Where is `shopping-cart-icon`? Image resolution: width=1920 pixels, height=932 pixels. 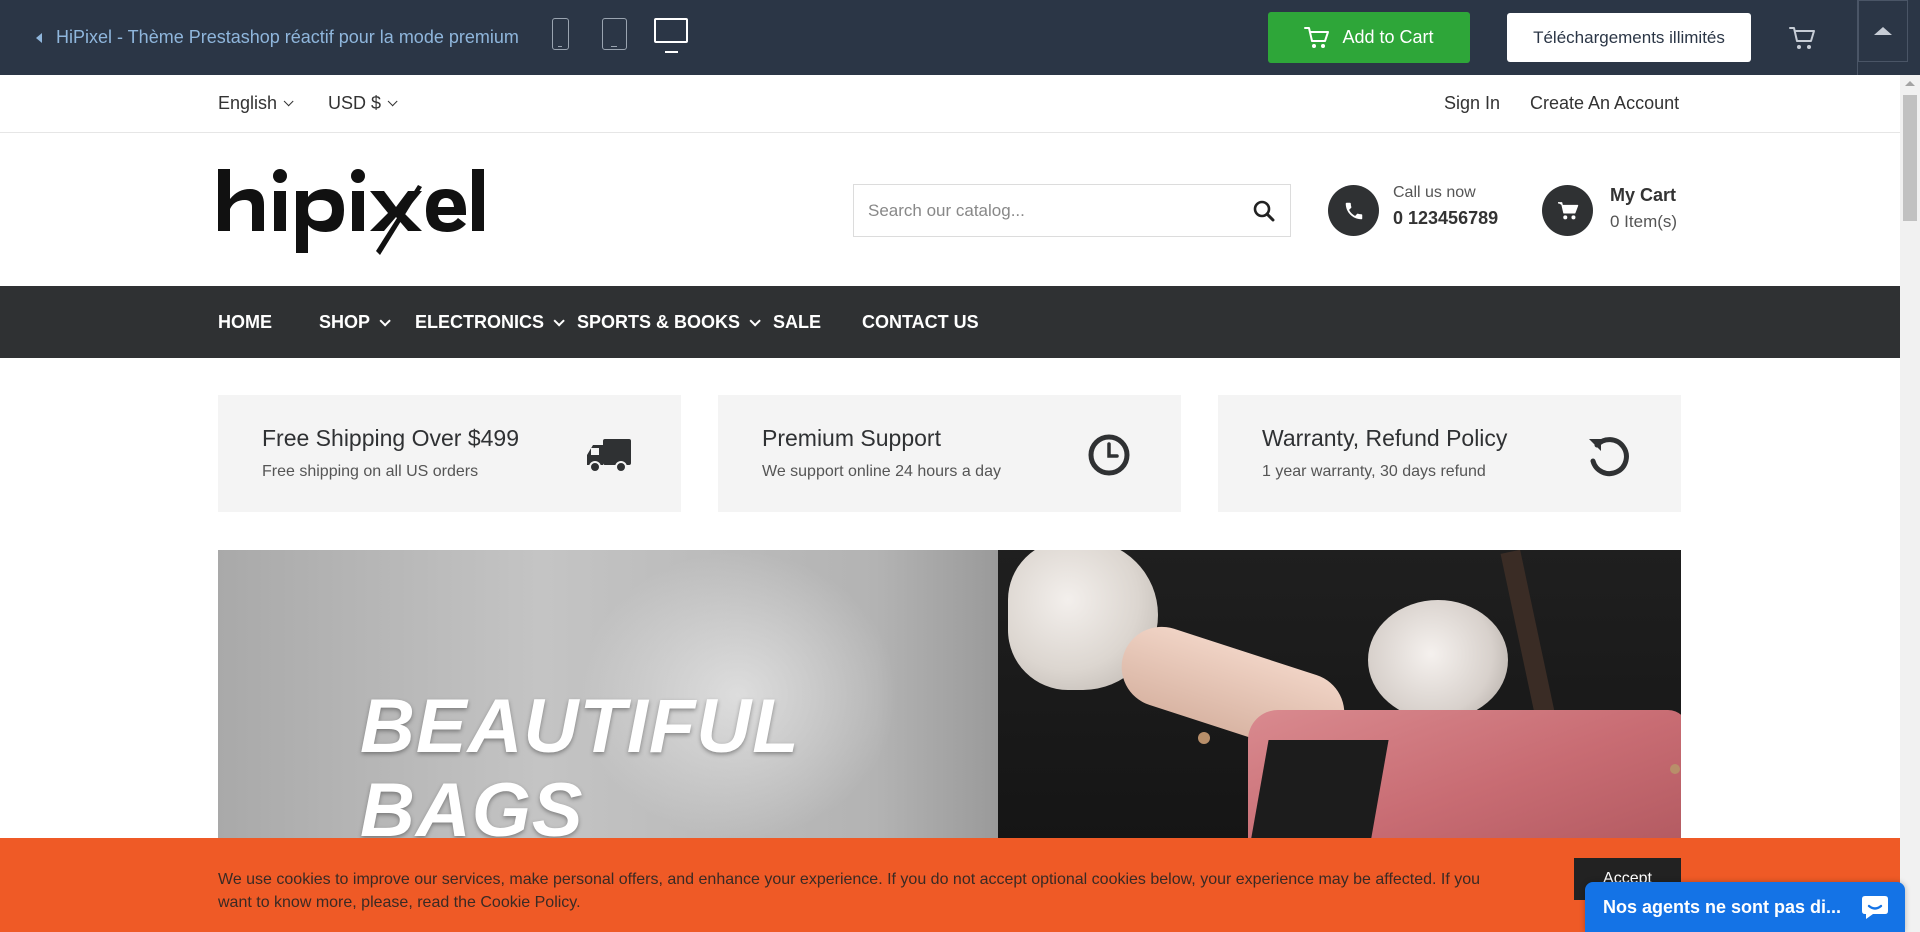
shopping-cart-icon is located at coordinates (1567, 210).